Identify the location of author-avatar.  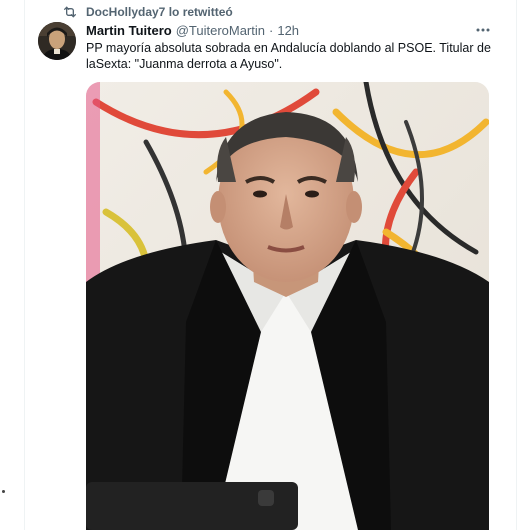
(57, 41).